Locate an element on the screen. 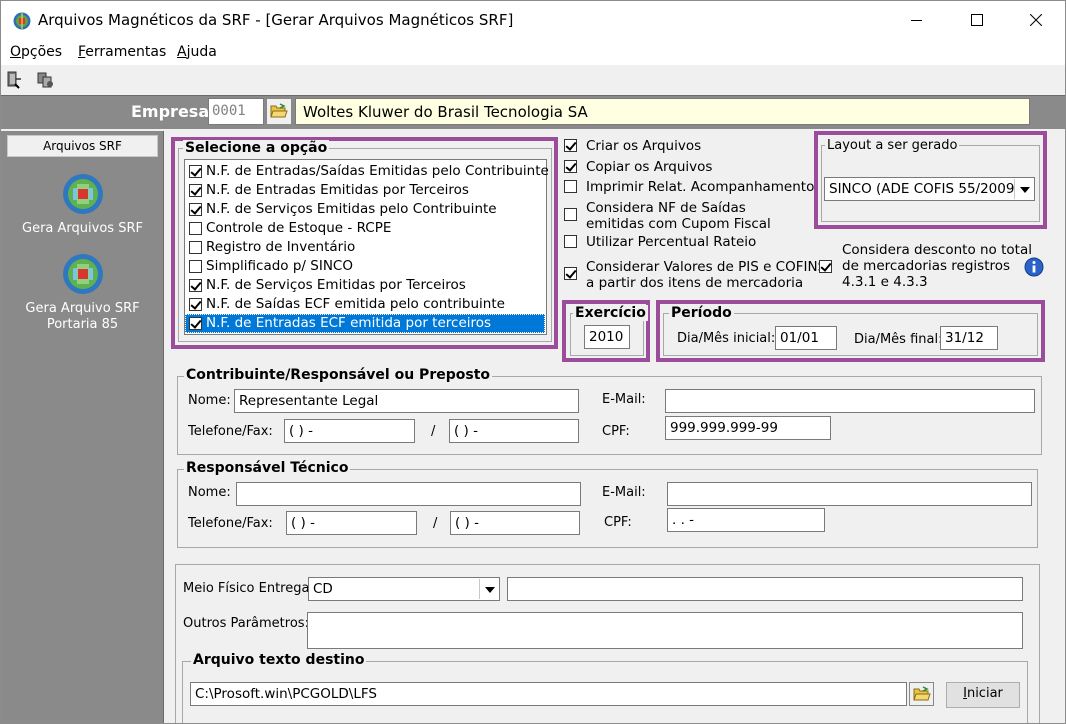 This screenshot has width=1066, height=724. empresa-name-field: Woltes Kluwer do Brasil Tecnologia SA is located at coordinates (662, 111).